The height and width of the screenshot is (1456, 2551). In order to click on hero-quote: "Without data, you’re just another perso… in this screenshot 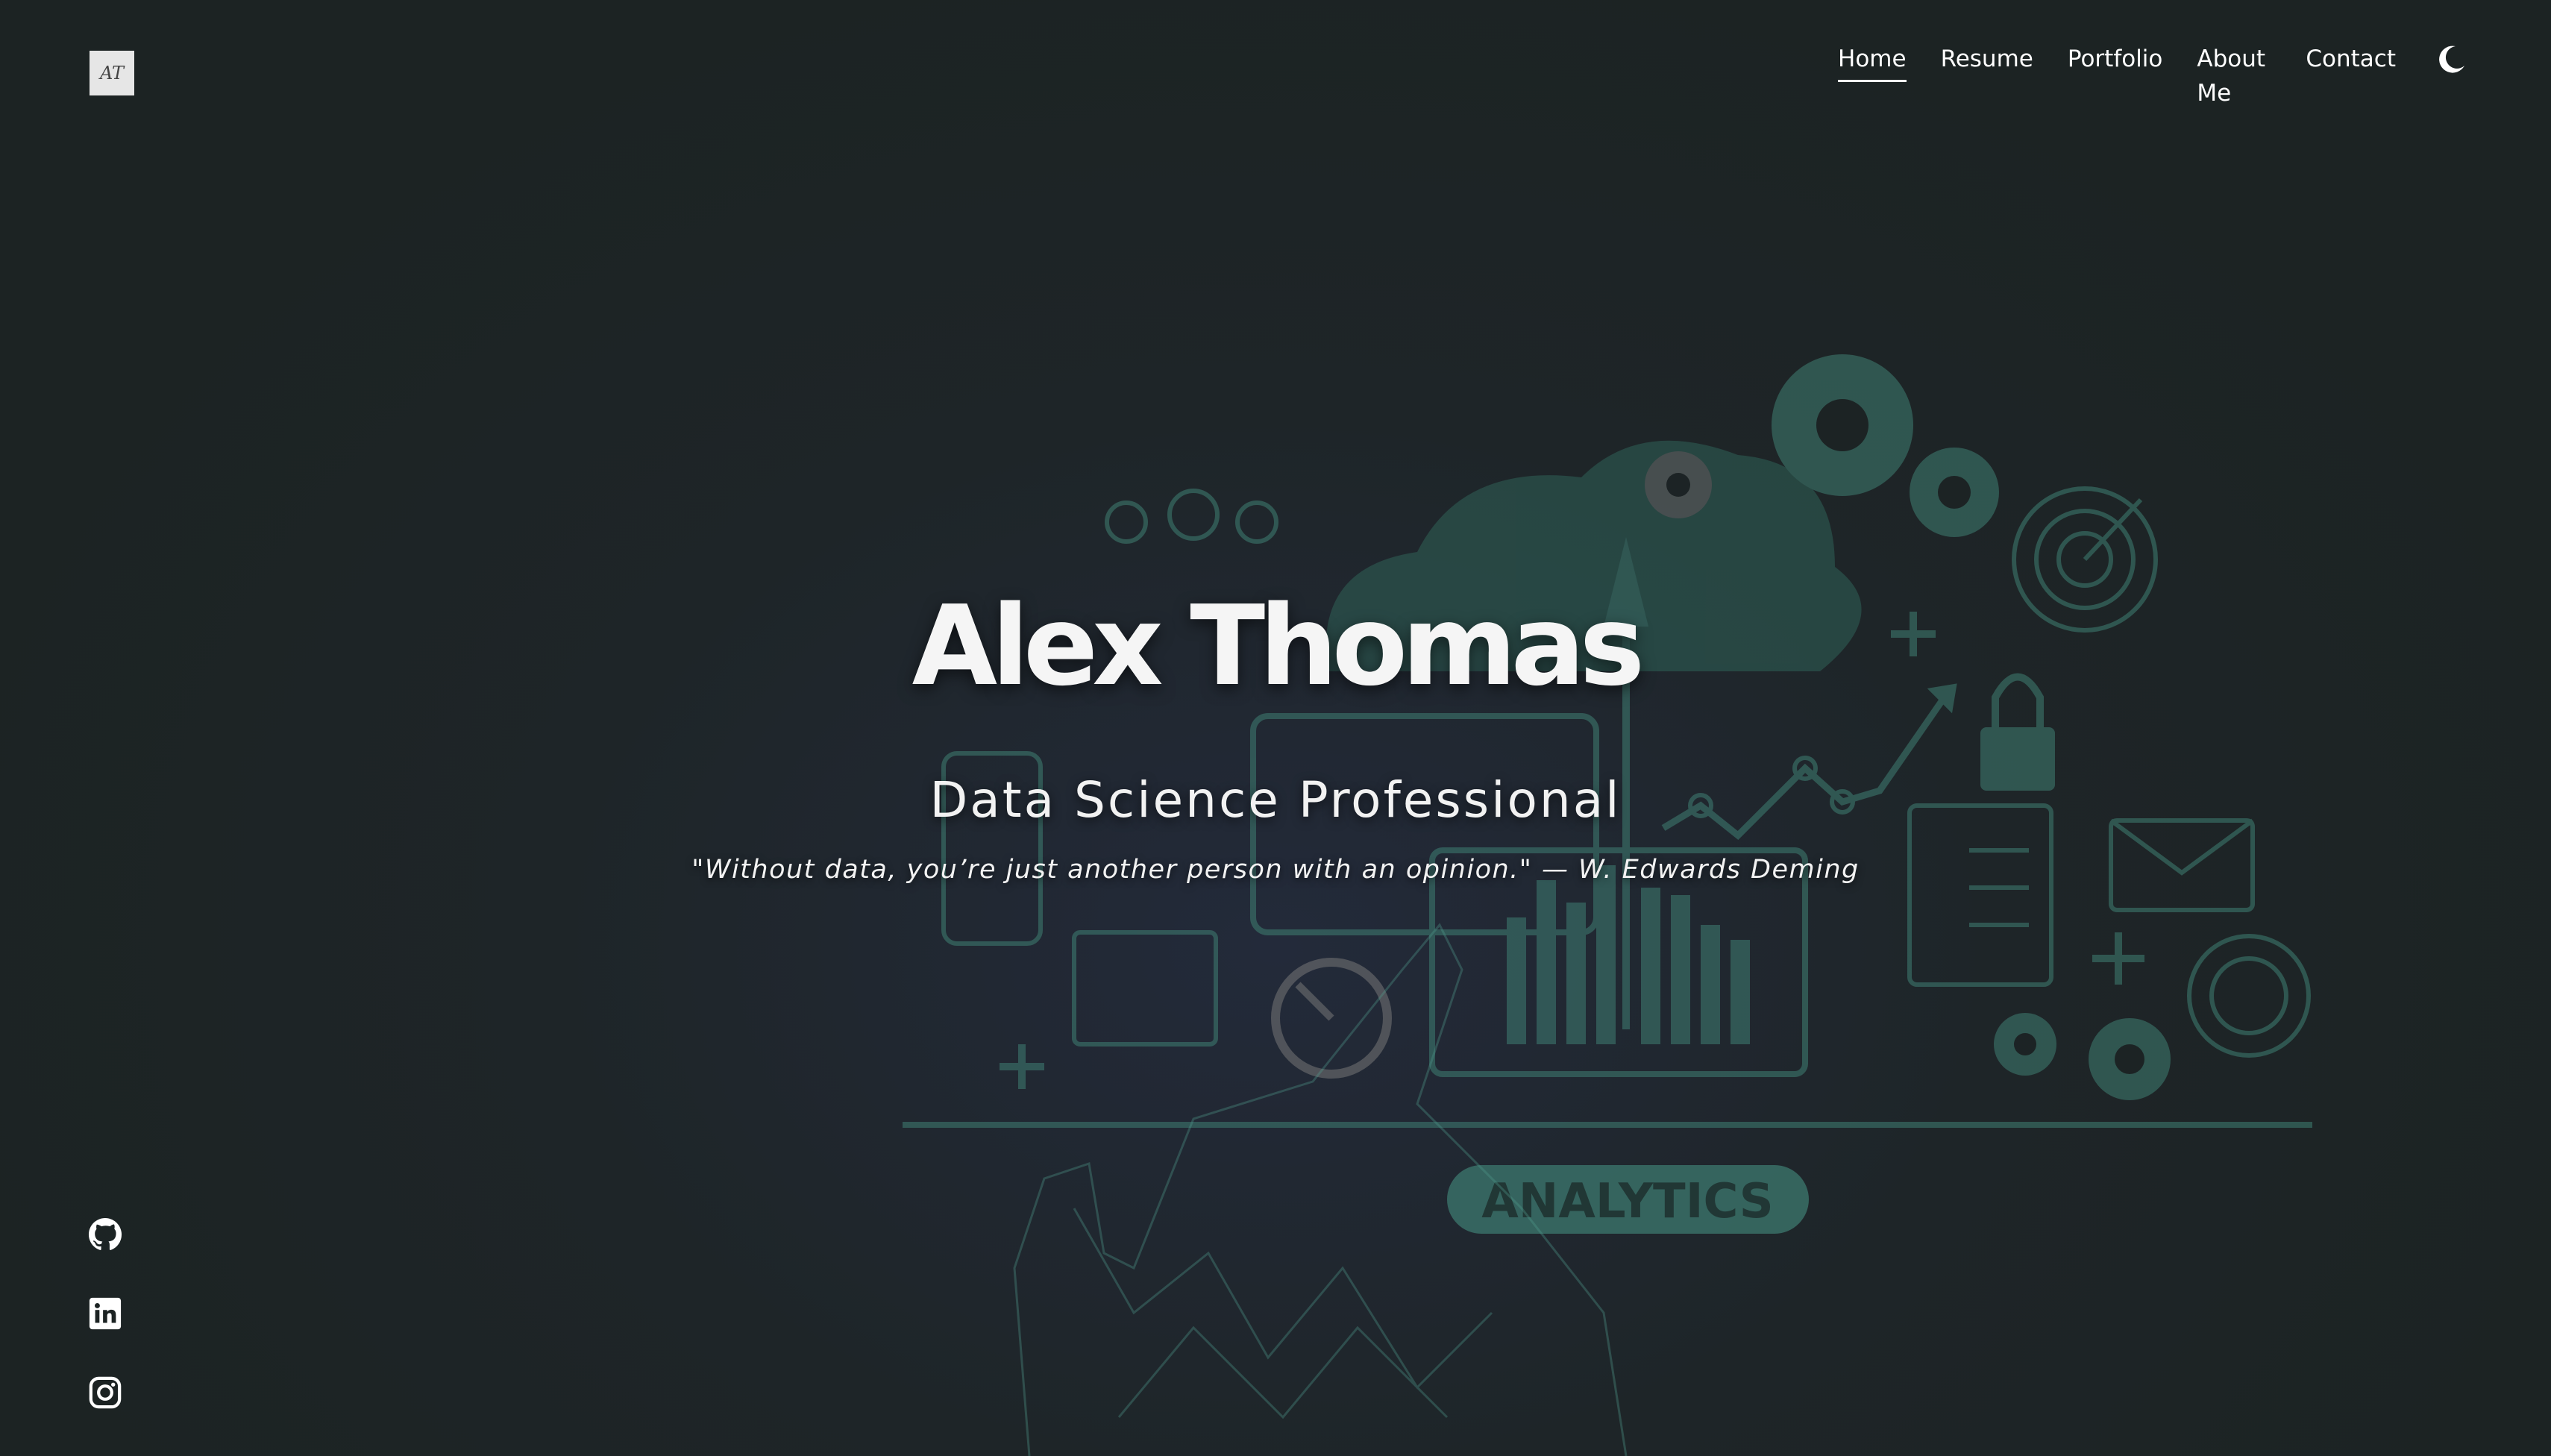, I will do `click(1275, 870)`.